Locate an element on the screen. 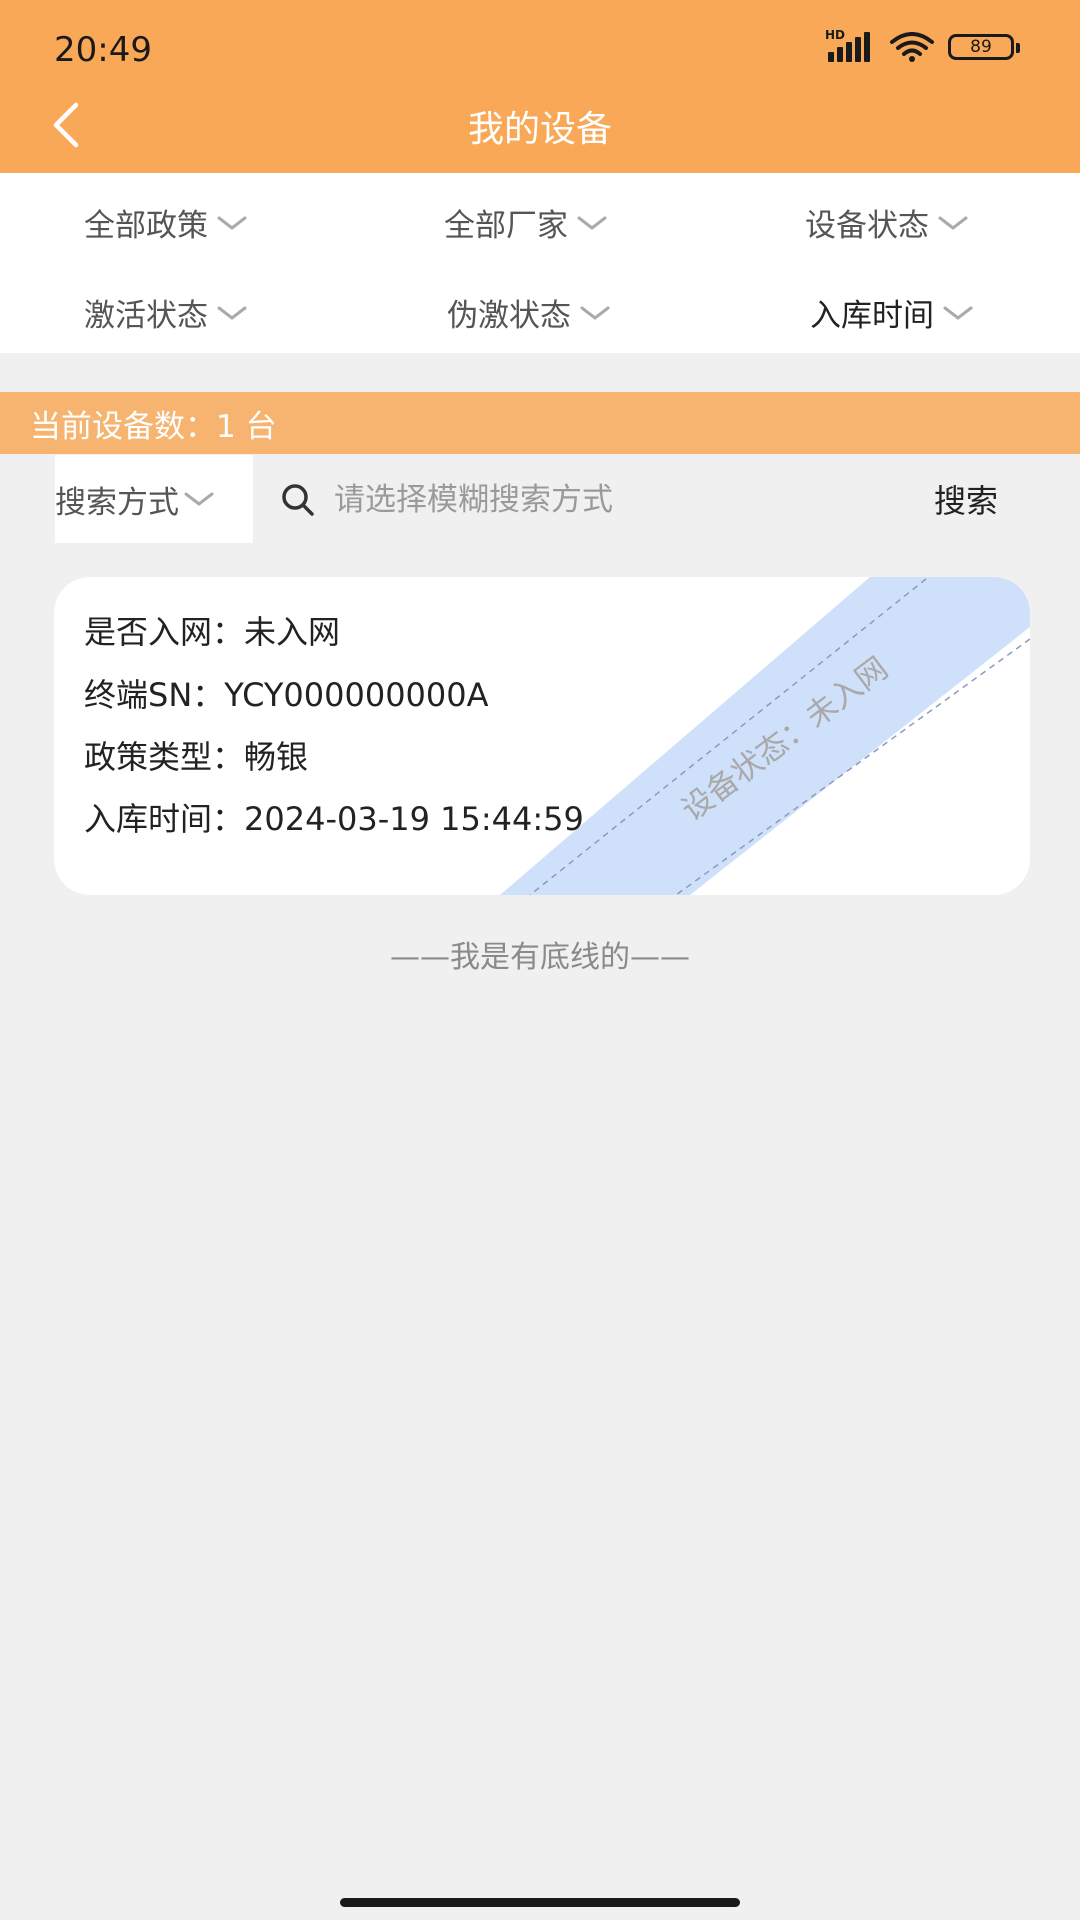 Image resolution: width=1080 pixels, height=1920 pixels. battery-level: 89 is located at coordinates (981, 47).